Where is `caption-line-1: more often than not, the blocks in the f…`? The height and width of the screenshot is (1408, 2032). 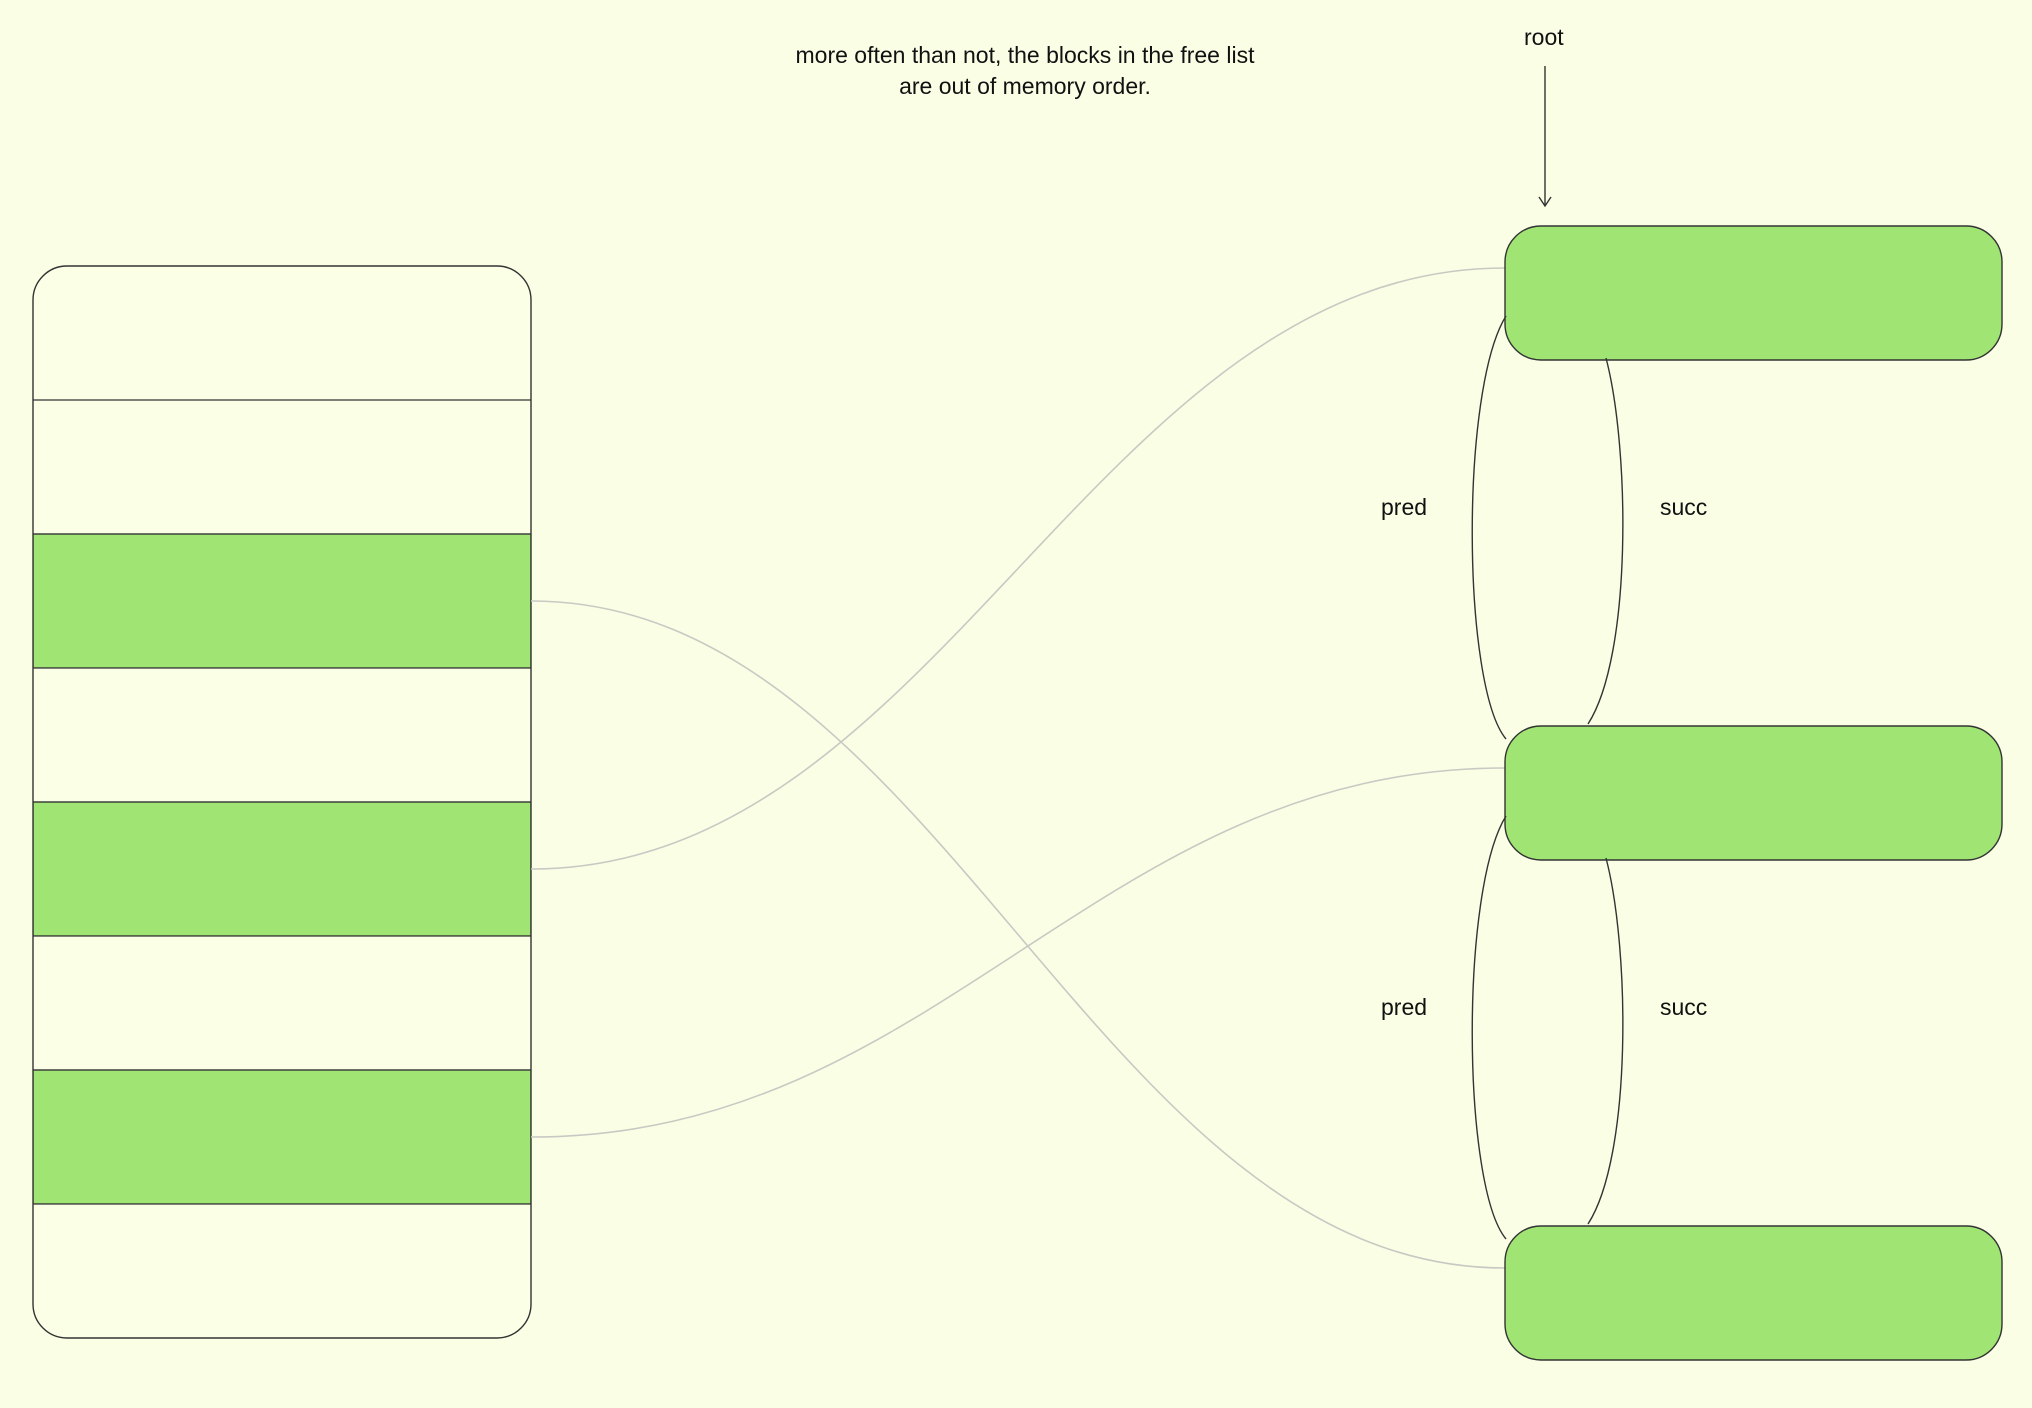 caption-line-1: more often than not, the blocks in the f… is located at coordinates (1025, 55).